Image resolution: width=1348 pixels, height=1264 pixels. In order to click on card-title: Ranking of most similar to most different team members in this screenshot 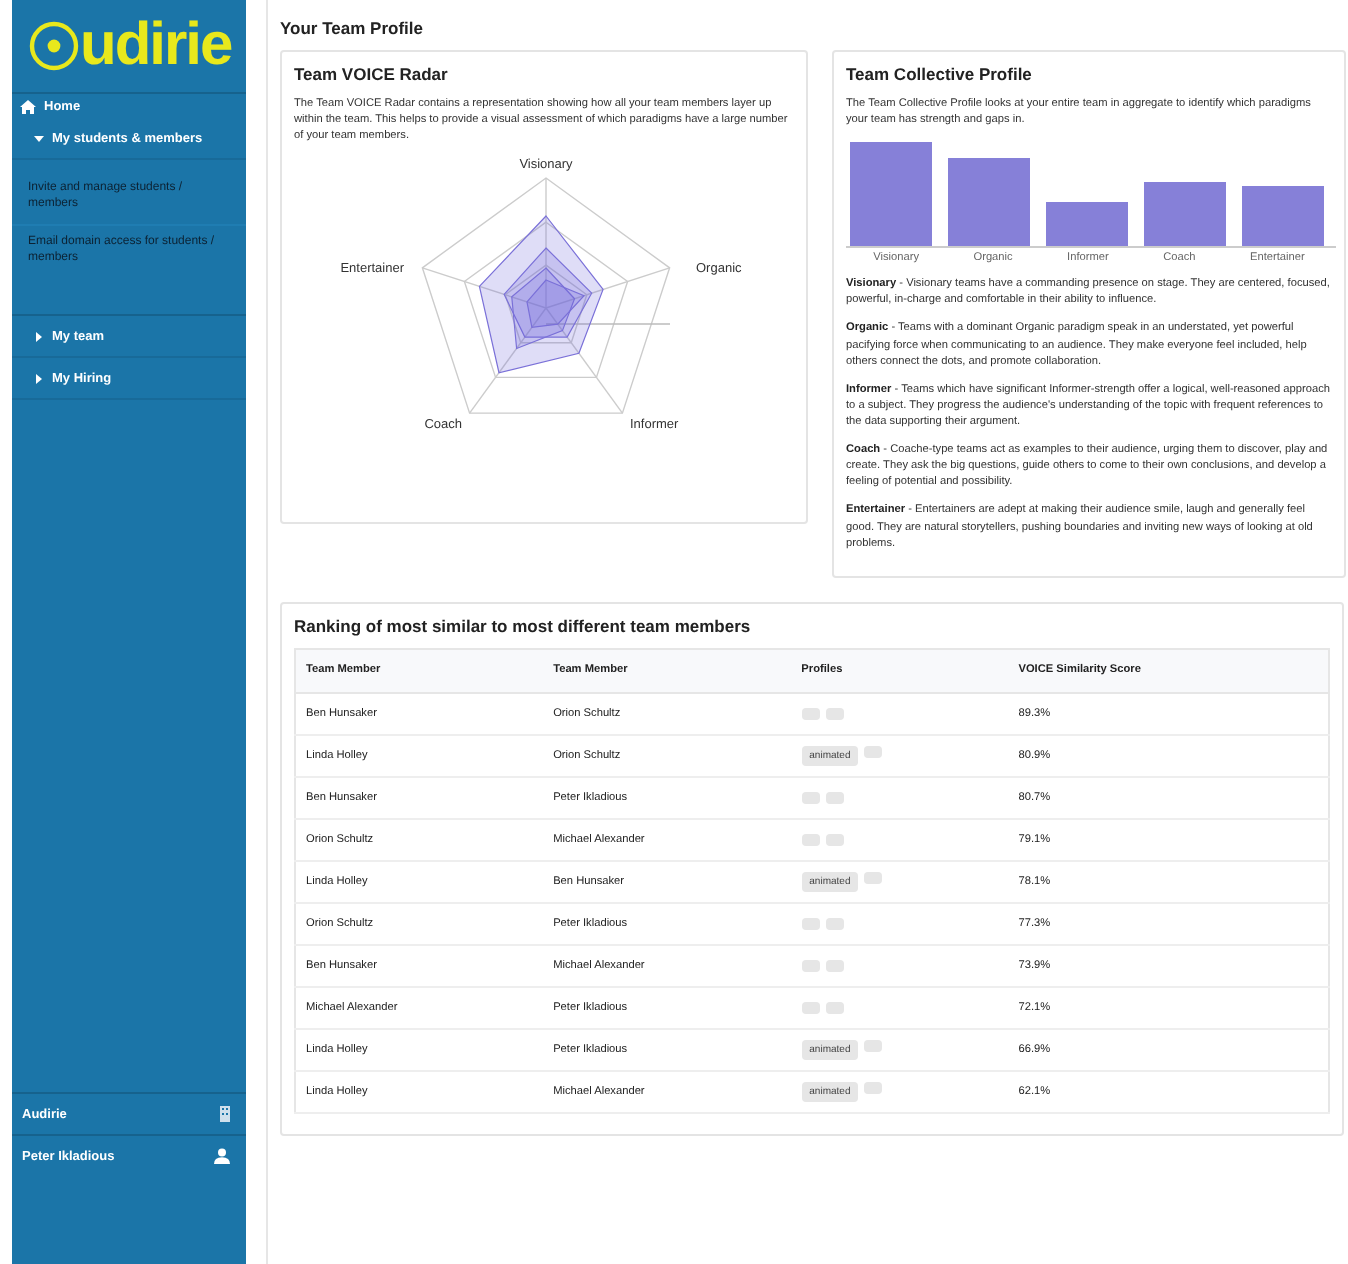, I will do `click(523, 625)`.